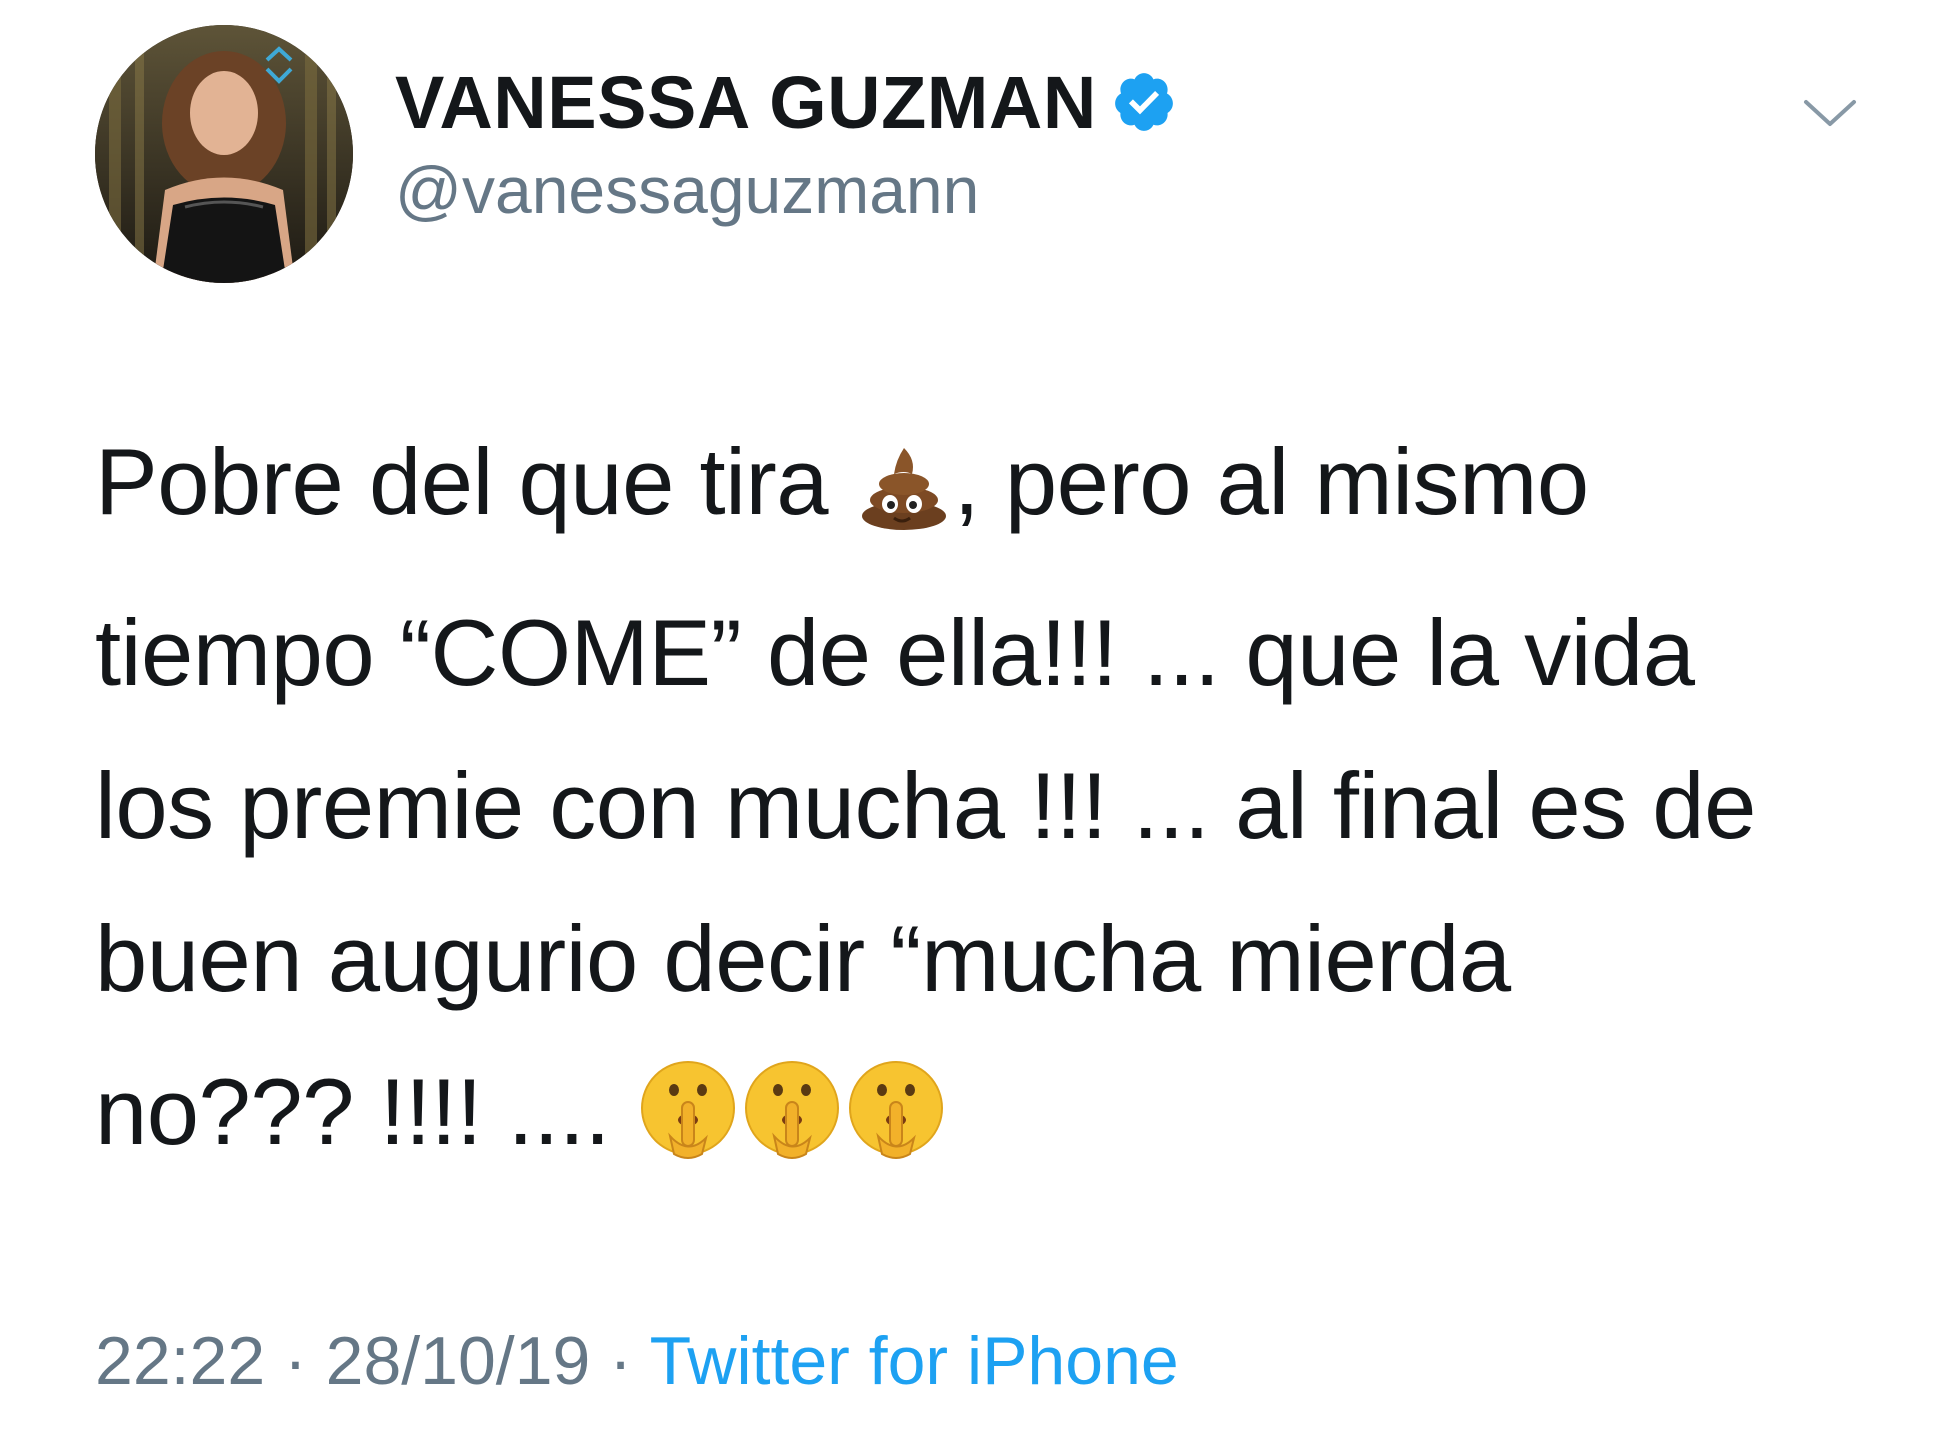 Image resolution: width=1938 pixels, height=1440 pixels. I want to click on poop-emoji, so click(904, 499).